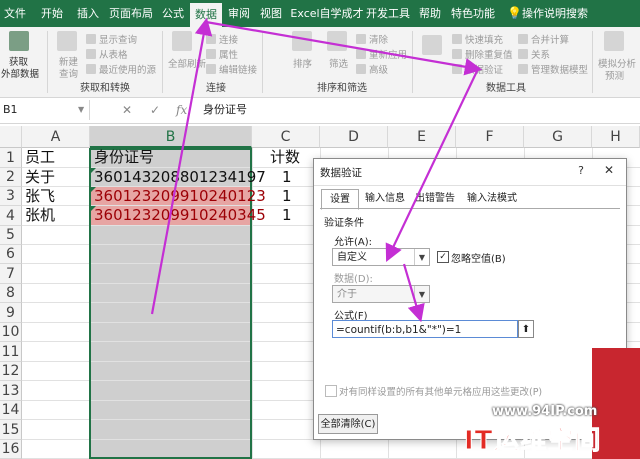 The height and width of the screenshot is (459, 640). I want to click on tab-review: 审阅, so click(239, 13).